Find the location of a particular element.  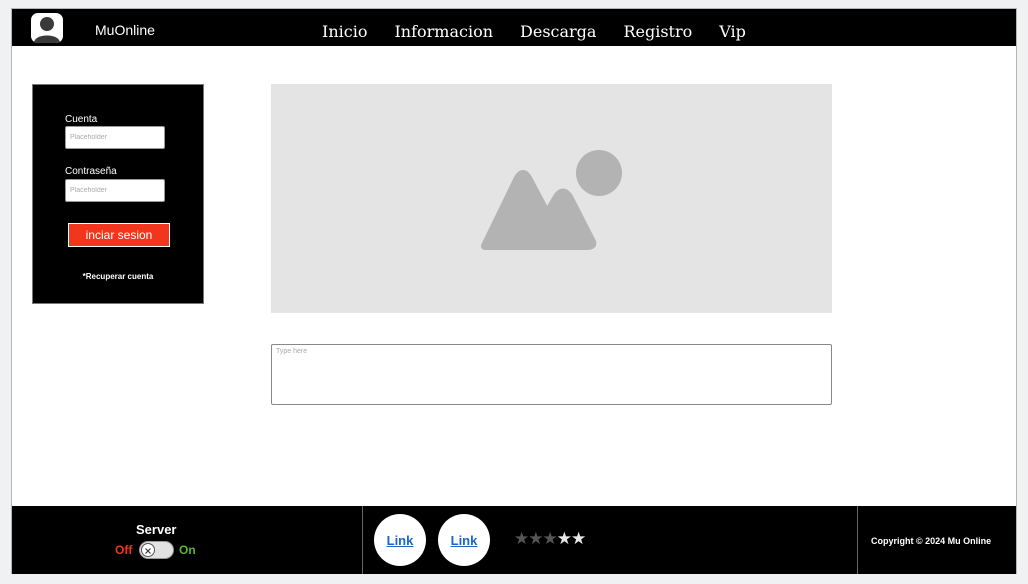

star-rating: ★★★★★ is located at coordinates (550, 539).